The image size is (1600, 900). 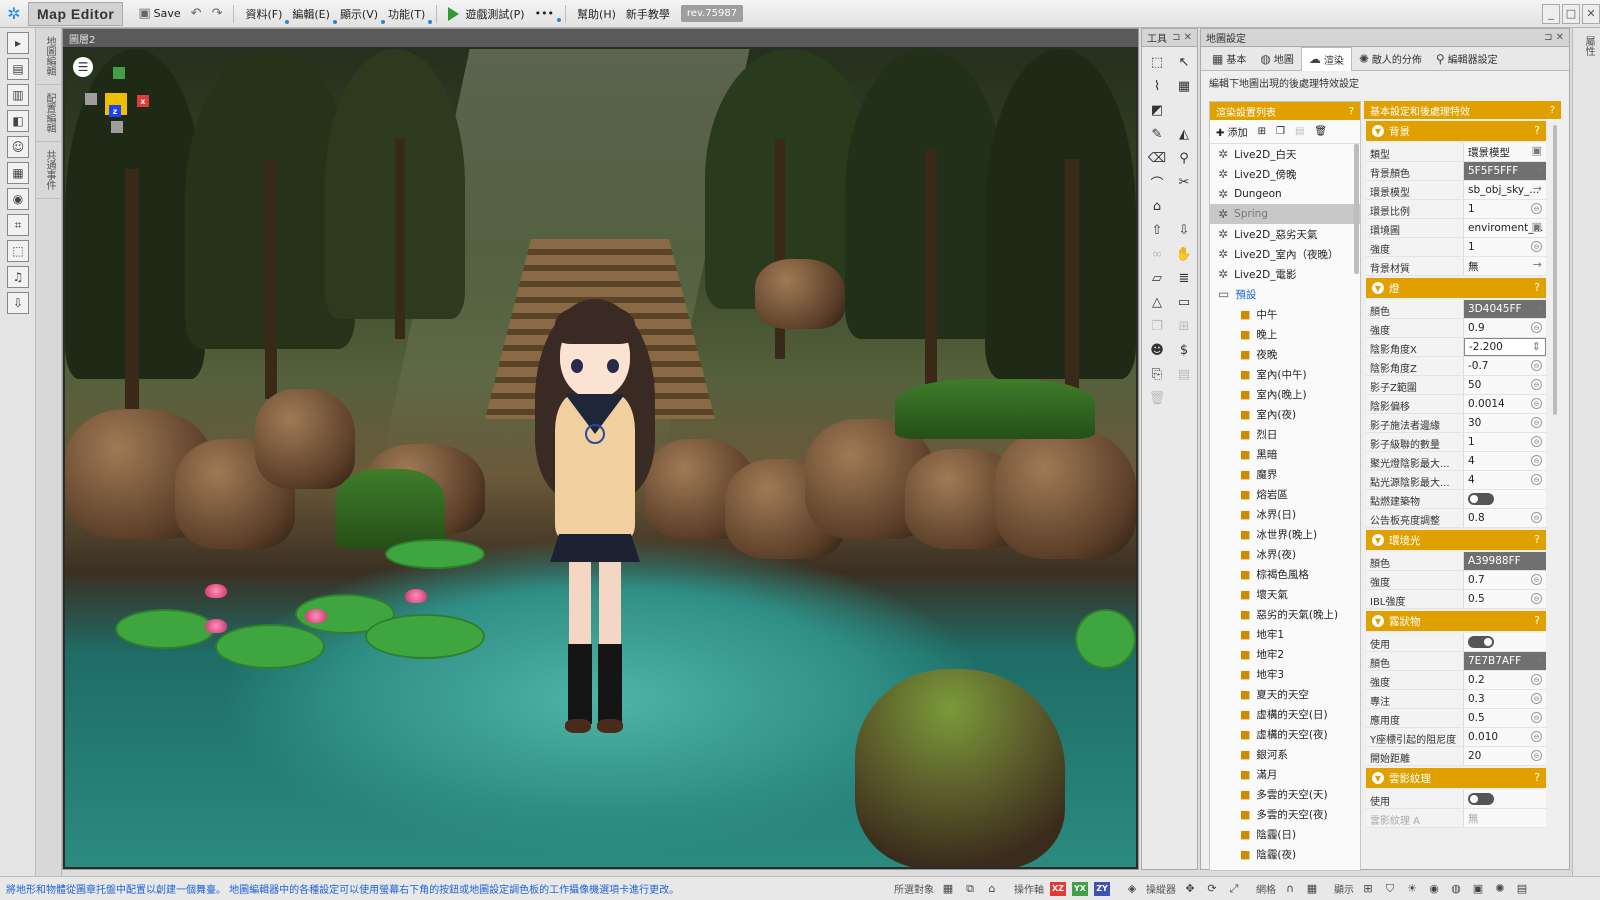 I want to click on arrow-right-icon: →, so click(x=1537, y=188).